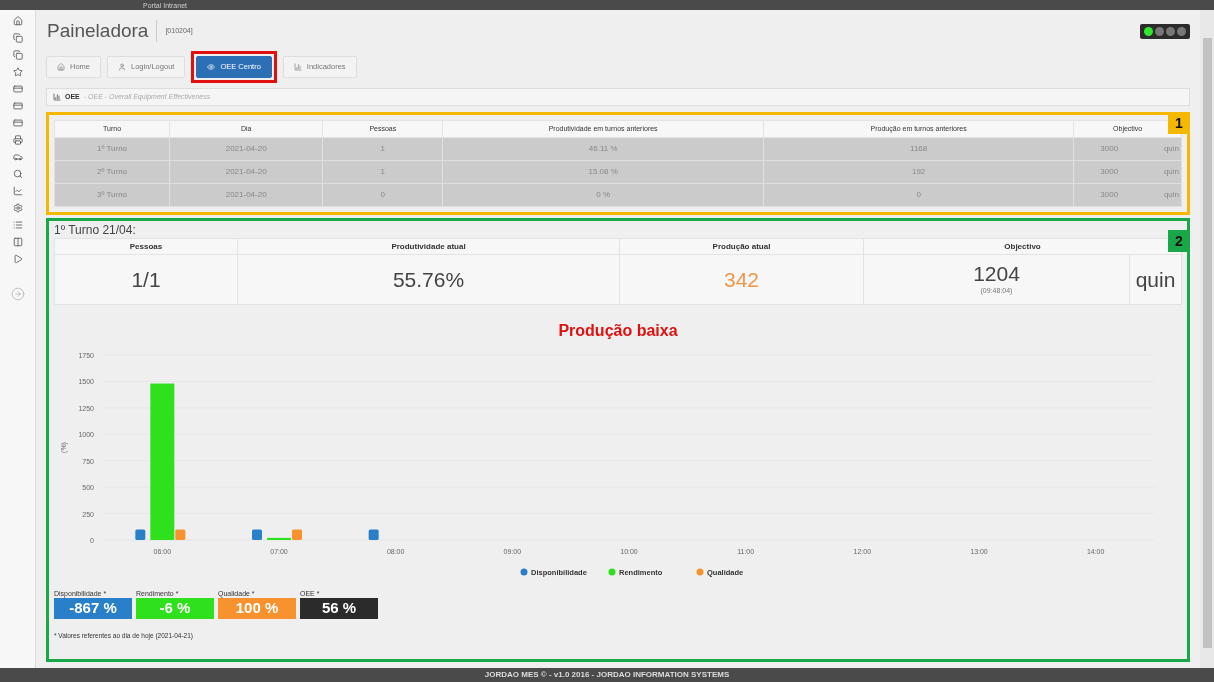 This screenshot has height=682, width=1214. Describe the element at coordinates (603, 149) in the screenshot. I see `table-cell: 46.11 %` at that location.